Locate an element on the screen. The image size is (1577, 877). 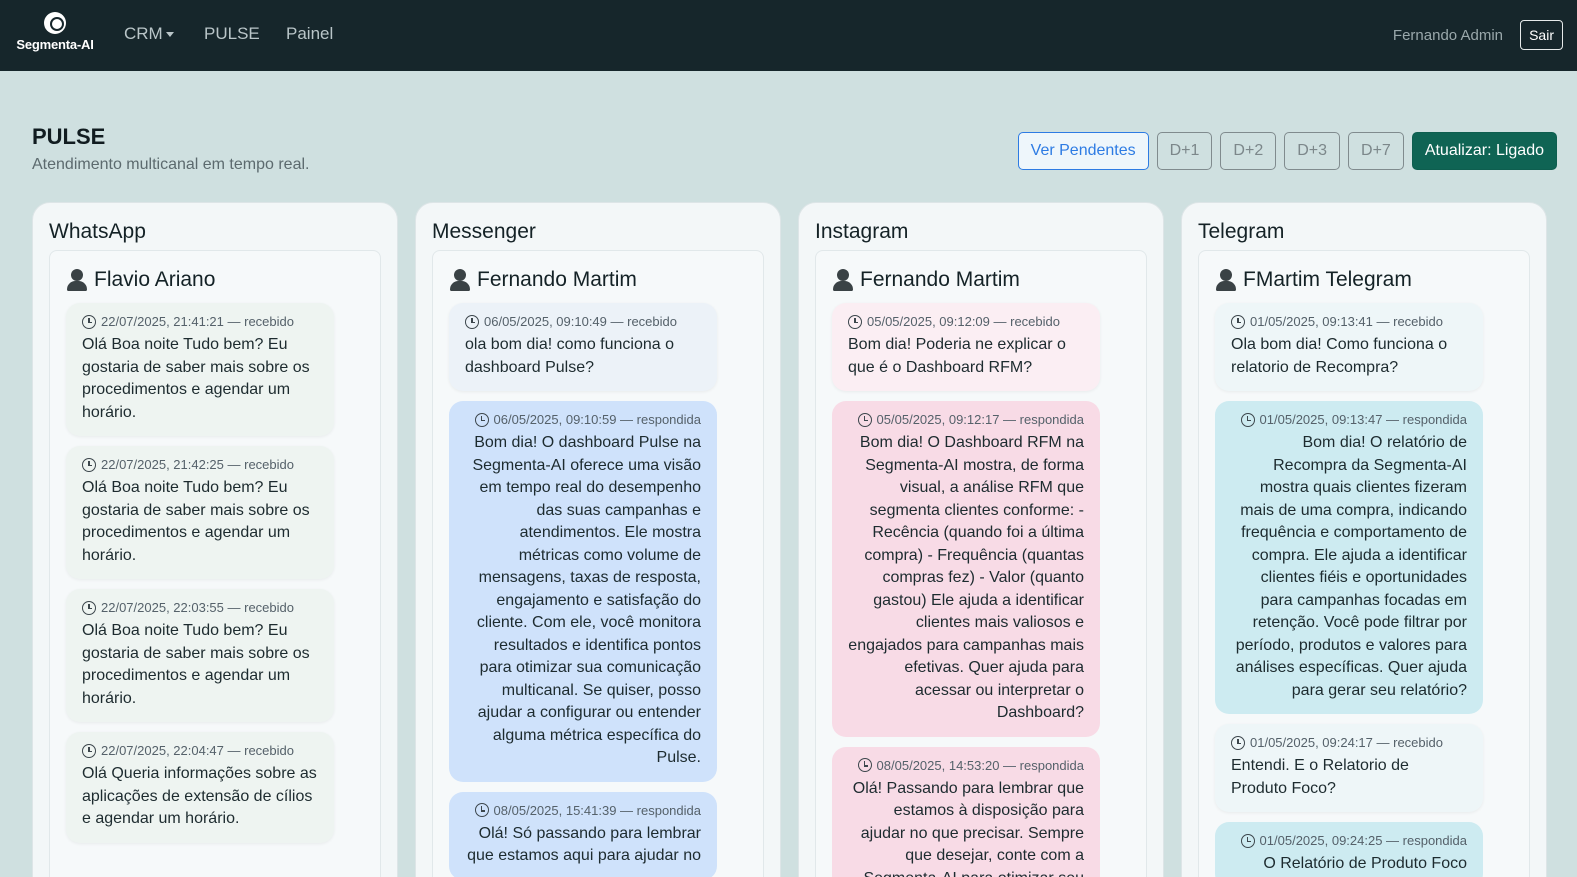
contact-header: FMartim Telegram is located at coordinates (1364, 280).